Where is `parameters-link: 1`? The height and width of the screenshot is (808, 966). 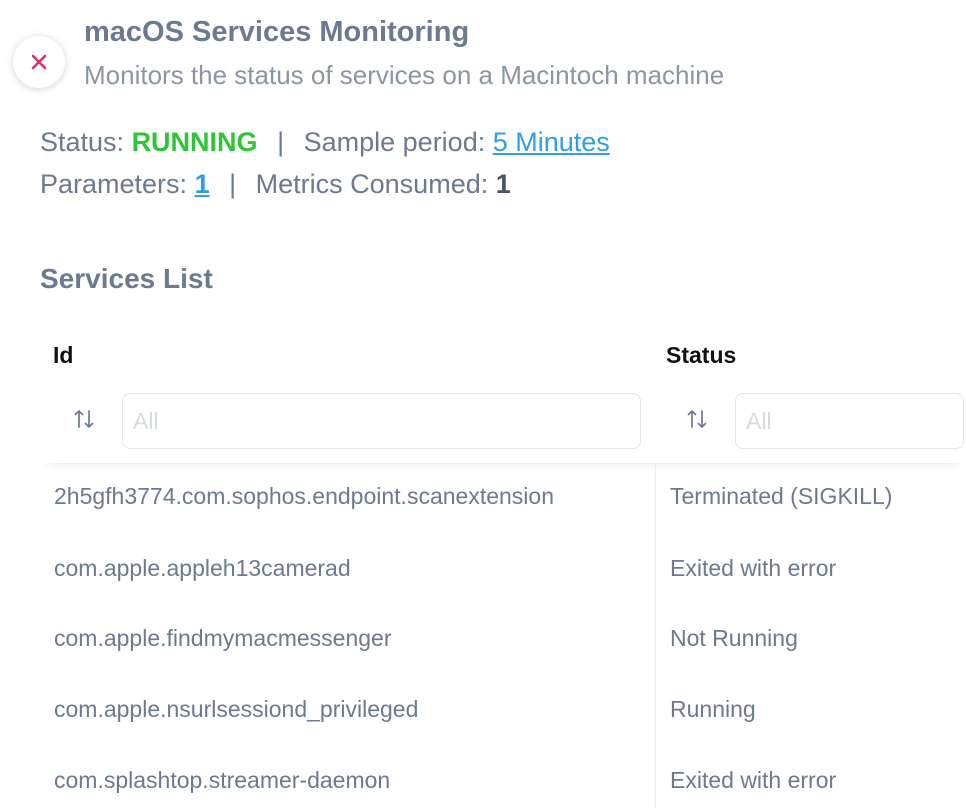
parameters-link: 1 is located at coordinates (202, 184).